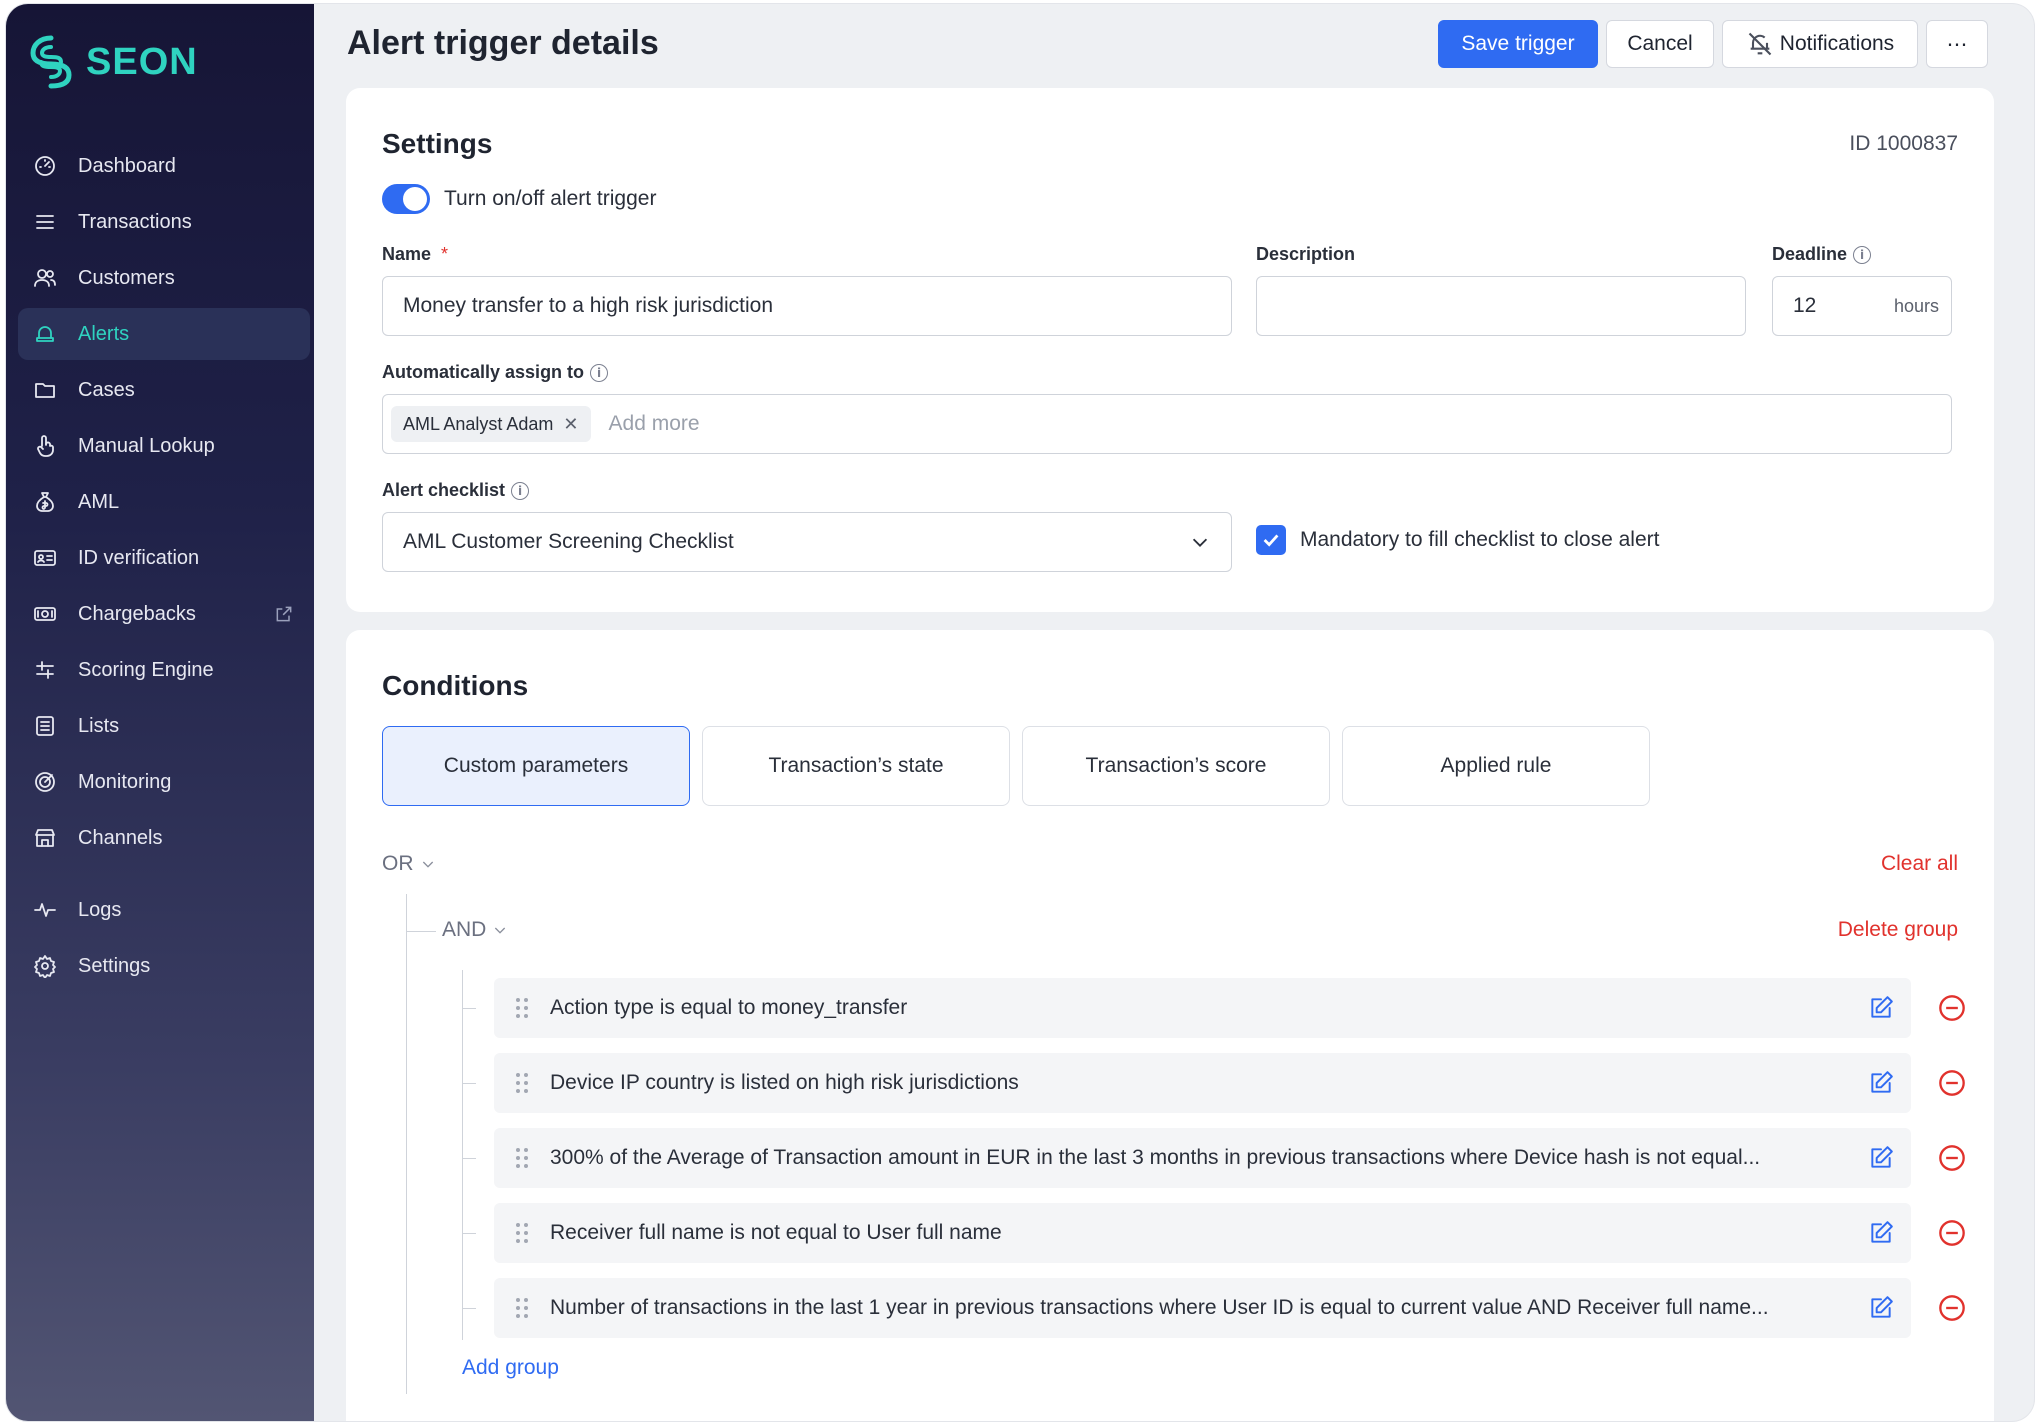 The height and width of the screenshot is (1425, 2040). Describe the element at coordinates (455, 685) in the screenshot. I see `conditions-title: Conditions` at that location.